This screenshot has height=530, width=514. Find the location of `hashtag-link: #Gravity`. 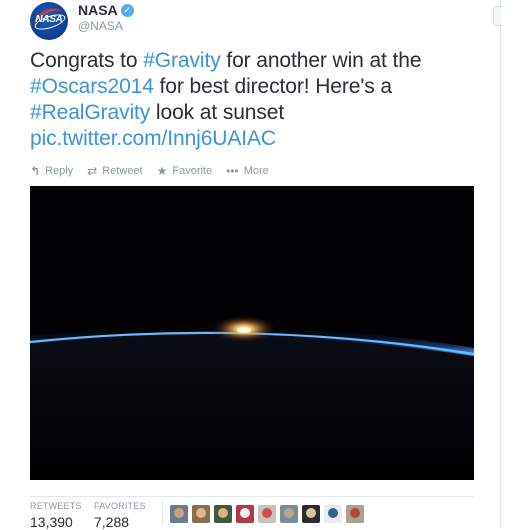

hashtag-link: #Gravity is located at coordinates (181, 60).